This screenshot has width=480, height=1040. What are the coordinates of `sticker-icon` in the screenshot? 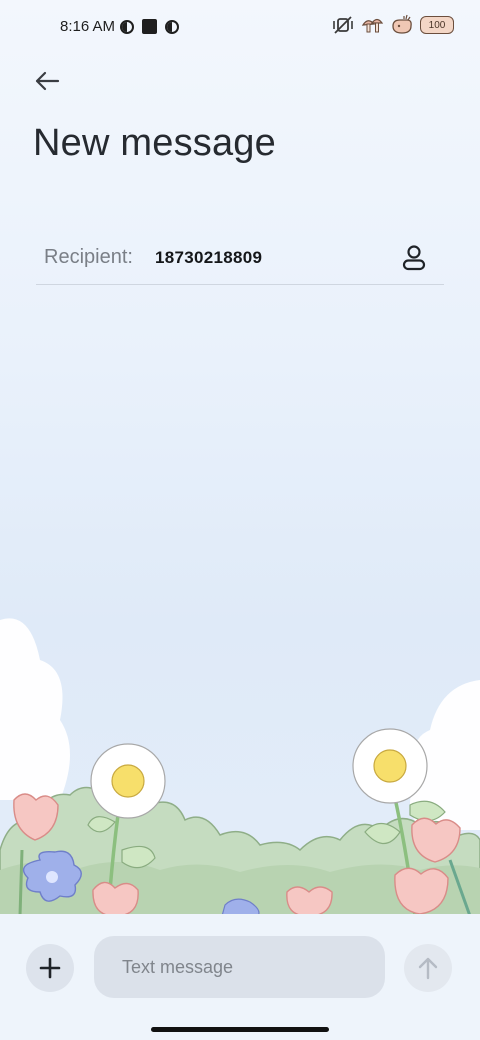 It's located at (402, 24).